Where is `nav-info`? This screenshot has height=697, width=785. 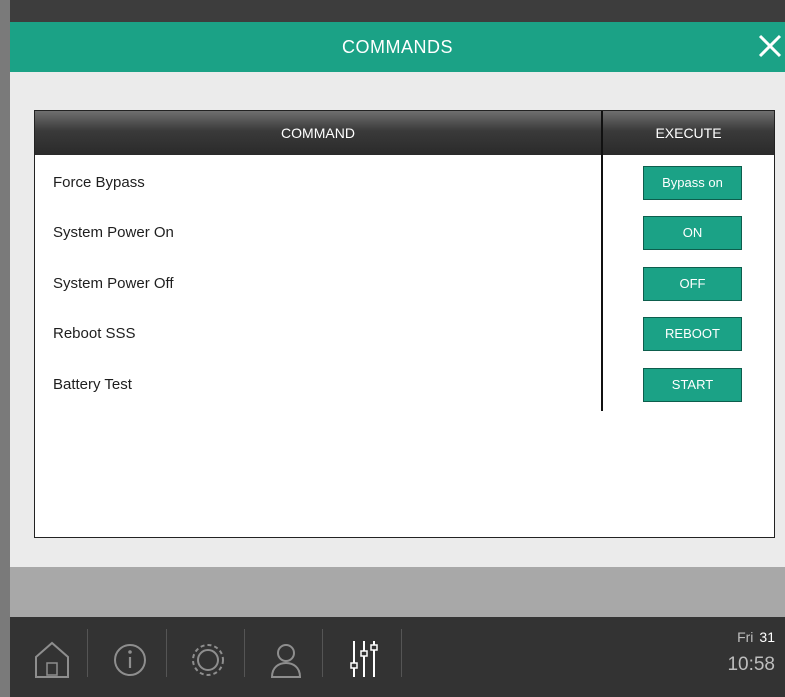 nav-info is located at coordinates (130, 655).